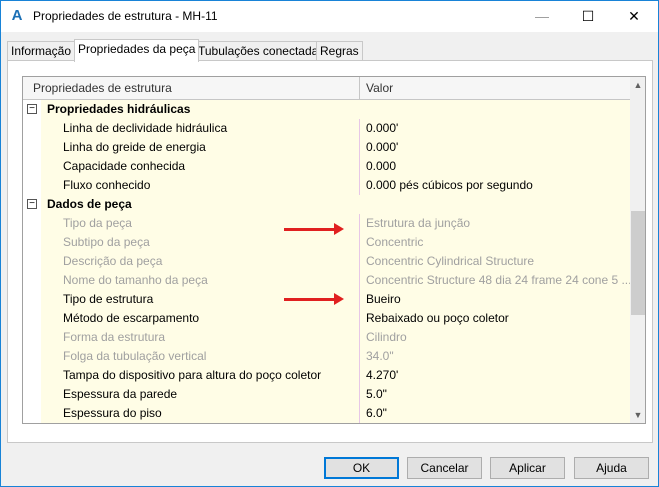 The width and height of the screenshot is (659, 487). Describe the element at coordinates (495, 185) in the screenshot. I see `property-value: 0.000 pés cúbicos por segundo` at that location.